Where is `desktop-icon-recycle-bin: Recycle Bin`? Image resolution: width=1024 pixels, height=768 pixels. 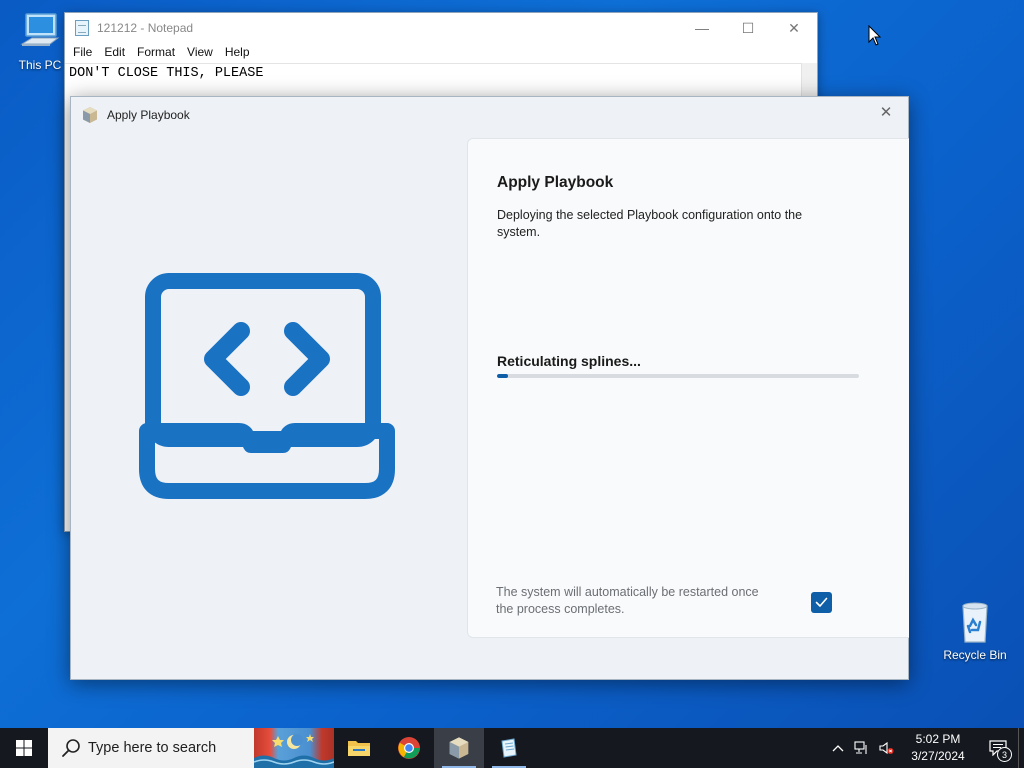
desktop-icon-recycle-bin: Recycle Bin is located at coordinates (975, 630).